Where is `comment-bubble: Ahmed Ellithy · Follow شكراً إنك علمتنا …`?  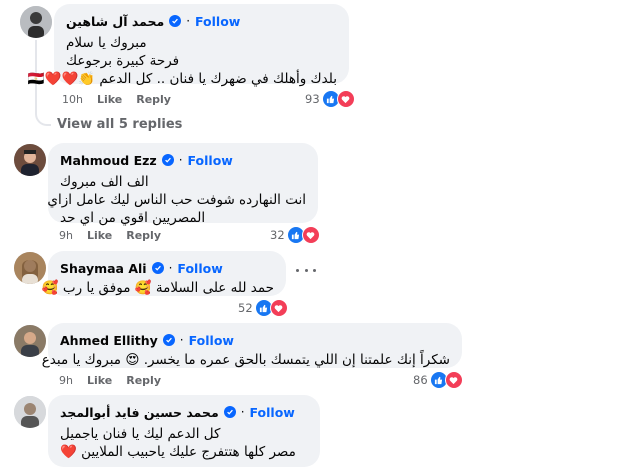
comment-bubble: Ahmed Ellithy · Follow شكراً إنك علمتنا … is located at coordinates (251, 346).